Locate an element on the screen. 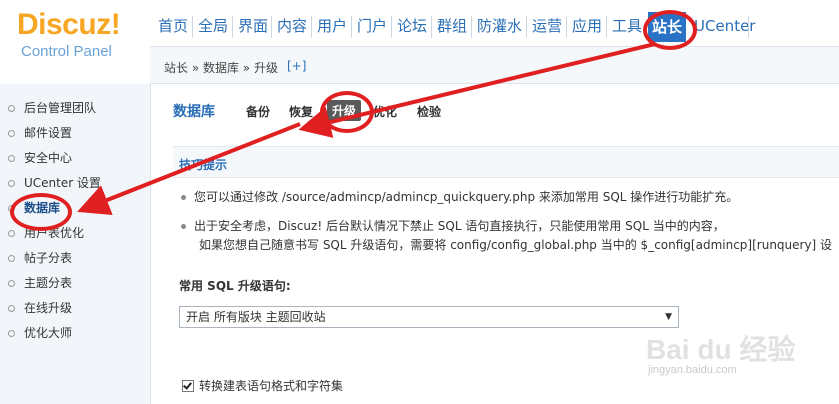  arrow-to-sidebar is located at coordinates (189, 169).